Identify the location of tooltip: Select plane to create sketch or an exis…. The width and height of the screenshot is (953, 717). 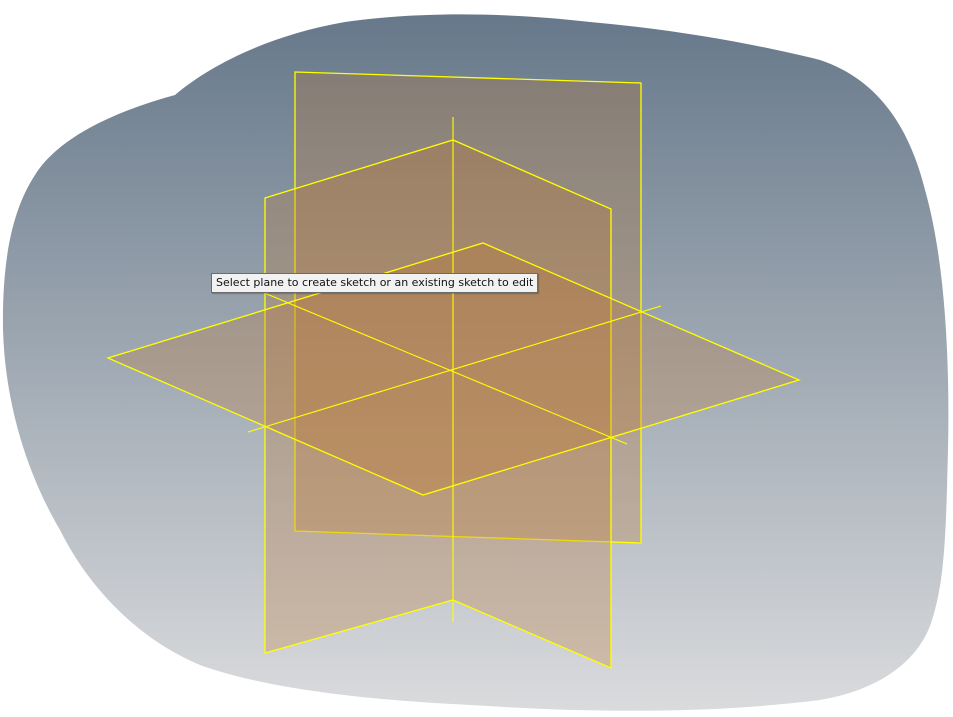
(375, 283).